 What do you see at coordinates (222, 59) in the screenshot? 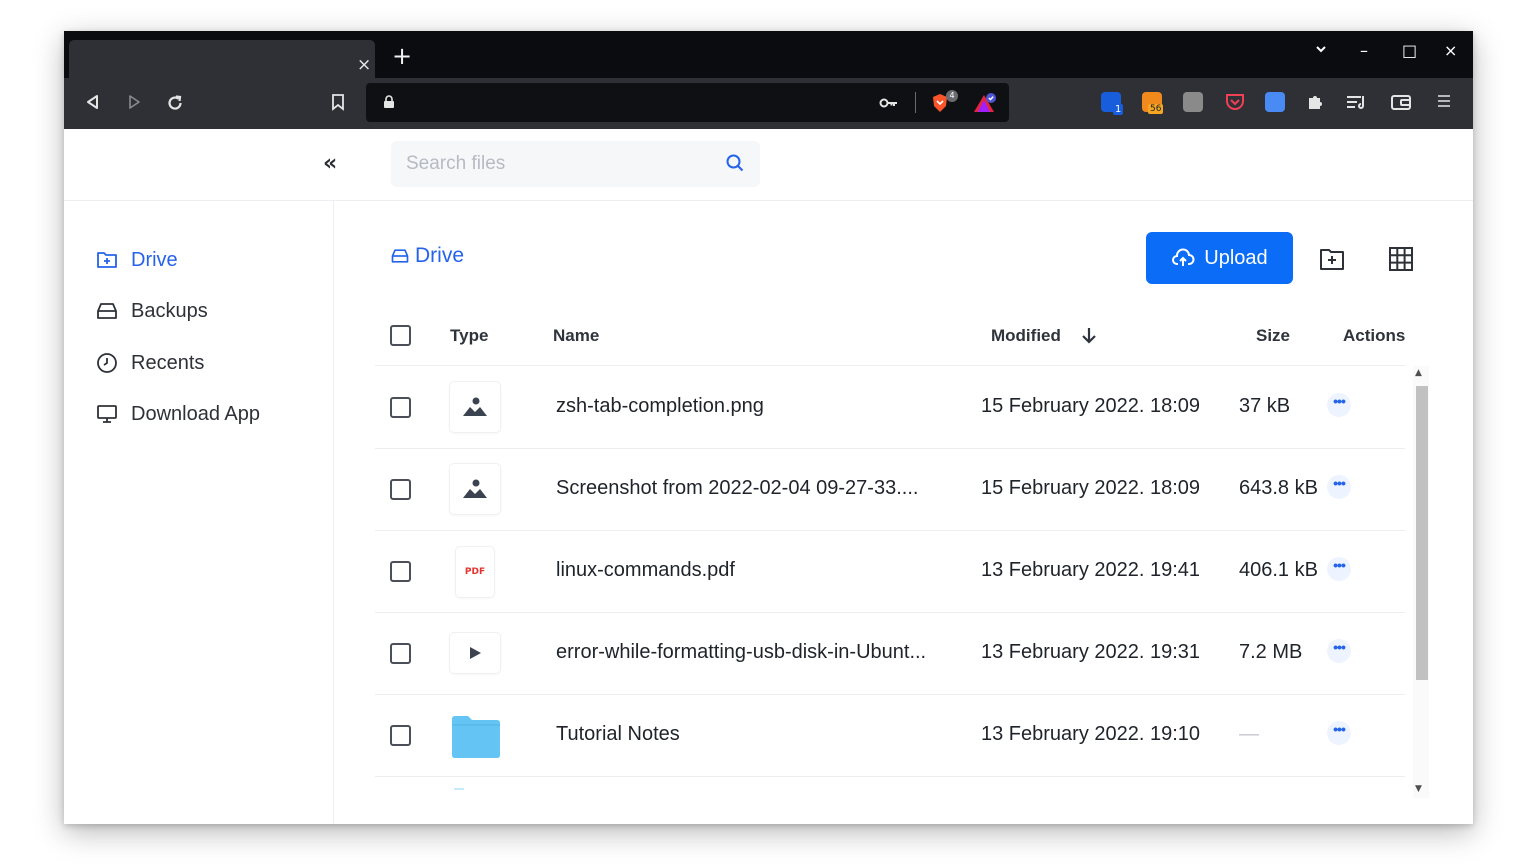
I see `browser-tab: ×` at bounding box center [222, 59].